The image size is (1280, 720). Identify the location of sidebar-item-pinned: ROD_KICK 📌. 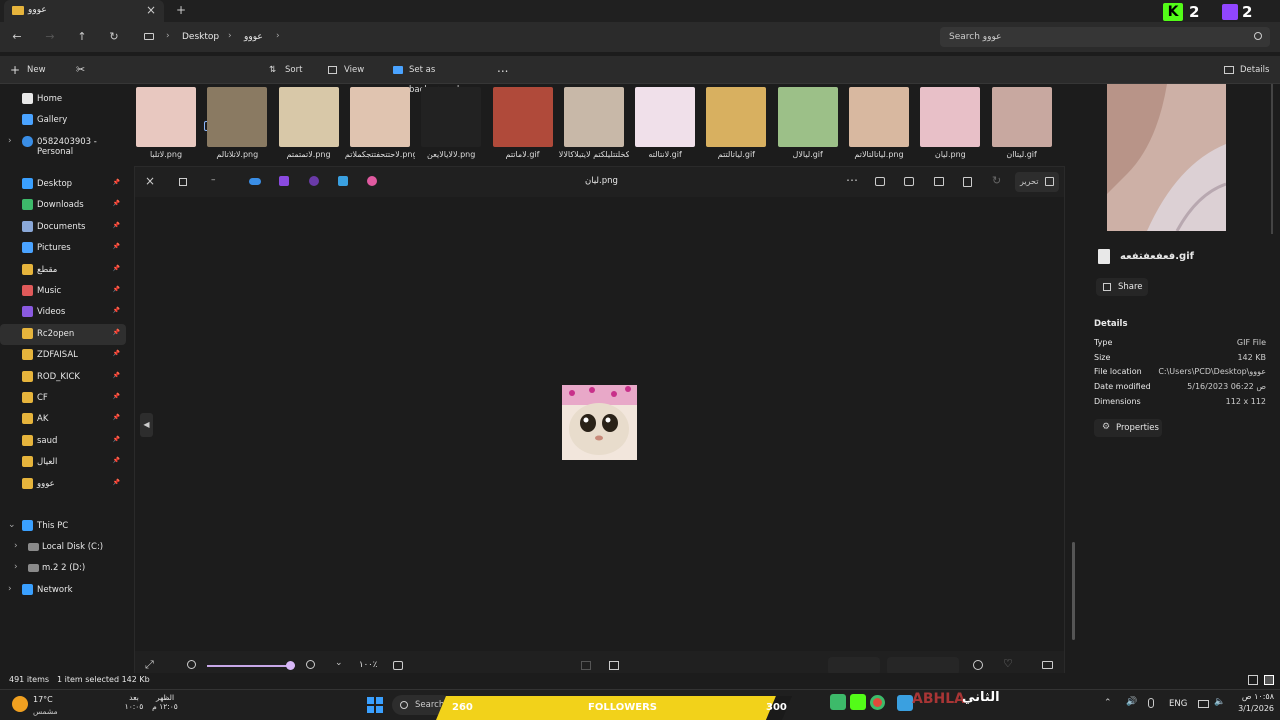
(63, 377).